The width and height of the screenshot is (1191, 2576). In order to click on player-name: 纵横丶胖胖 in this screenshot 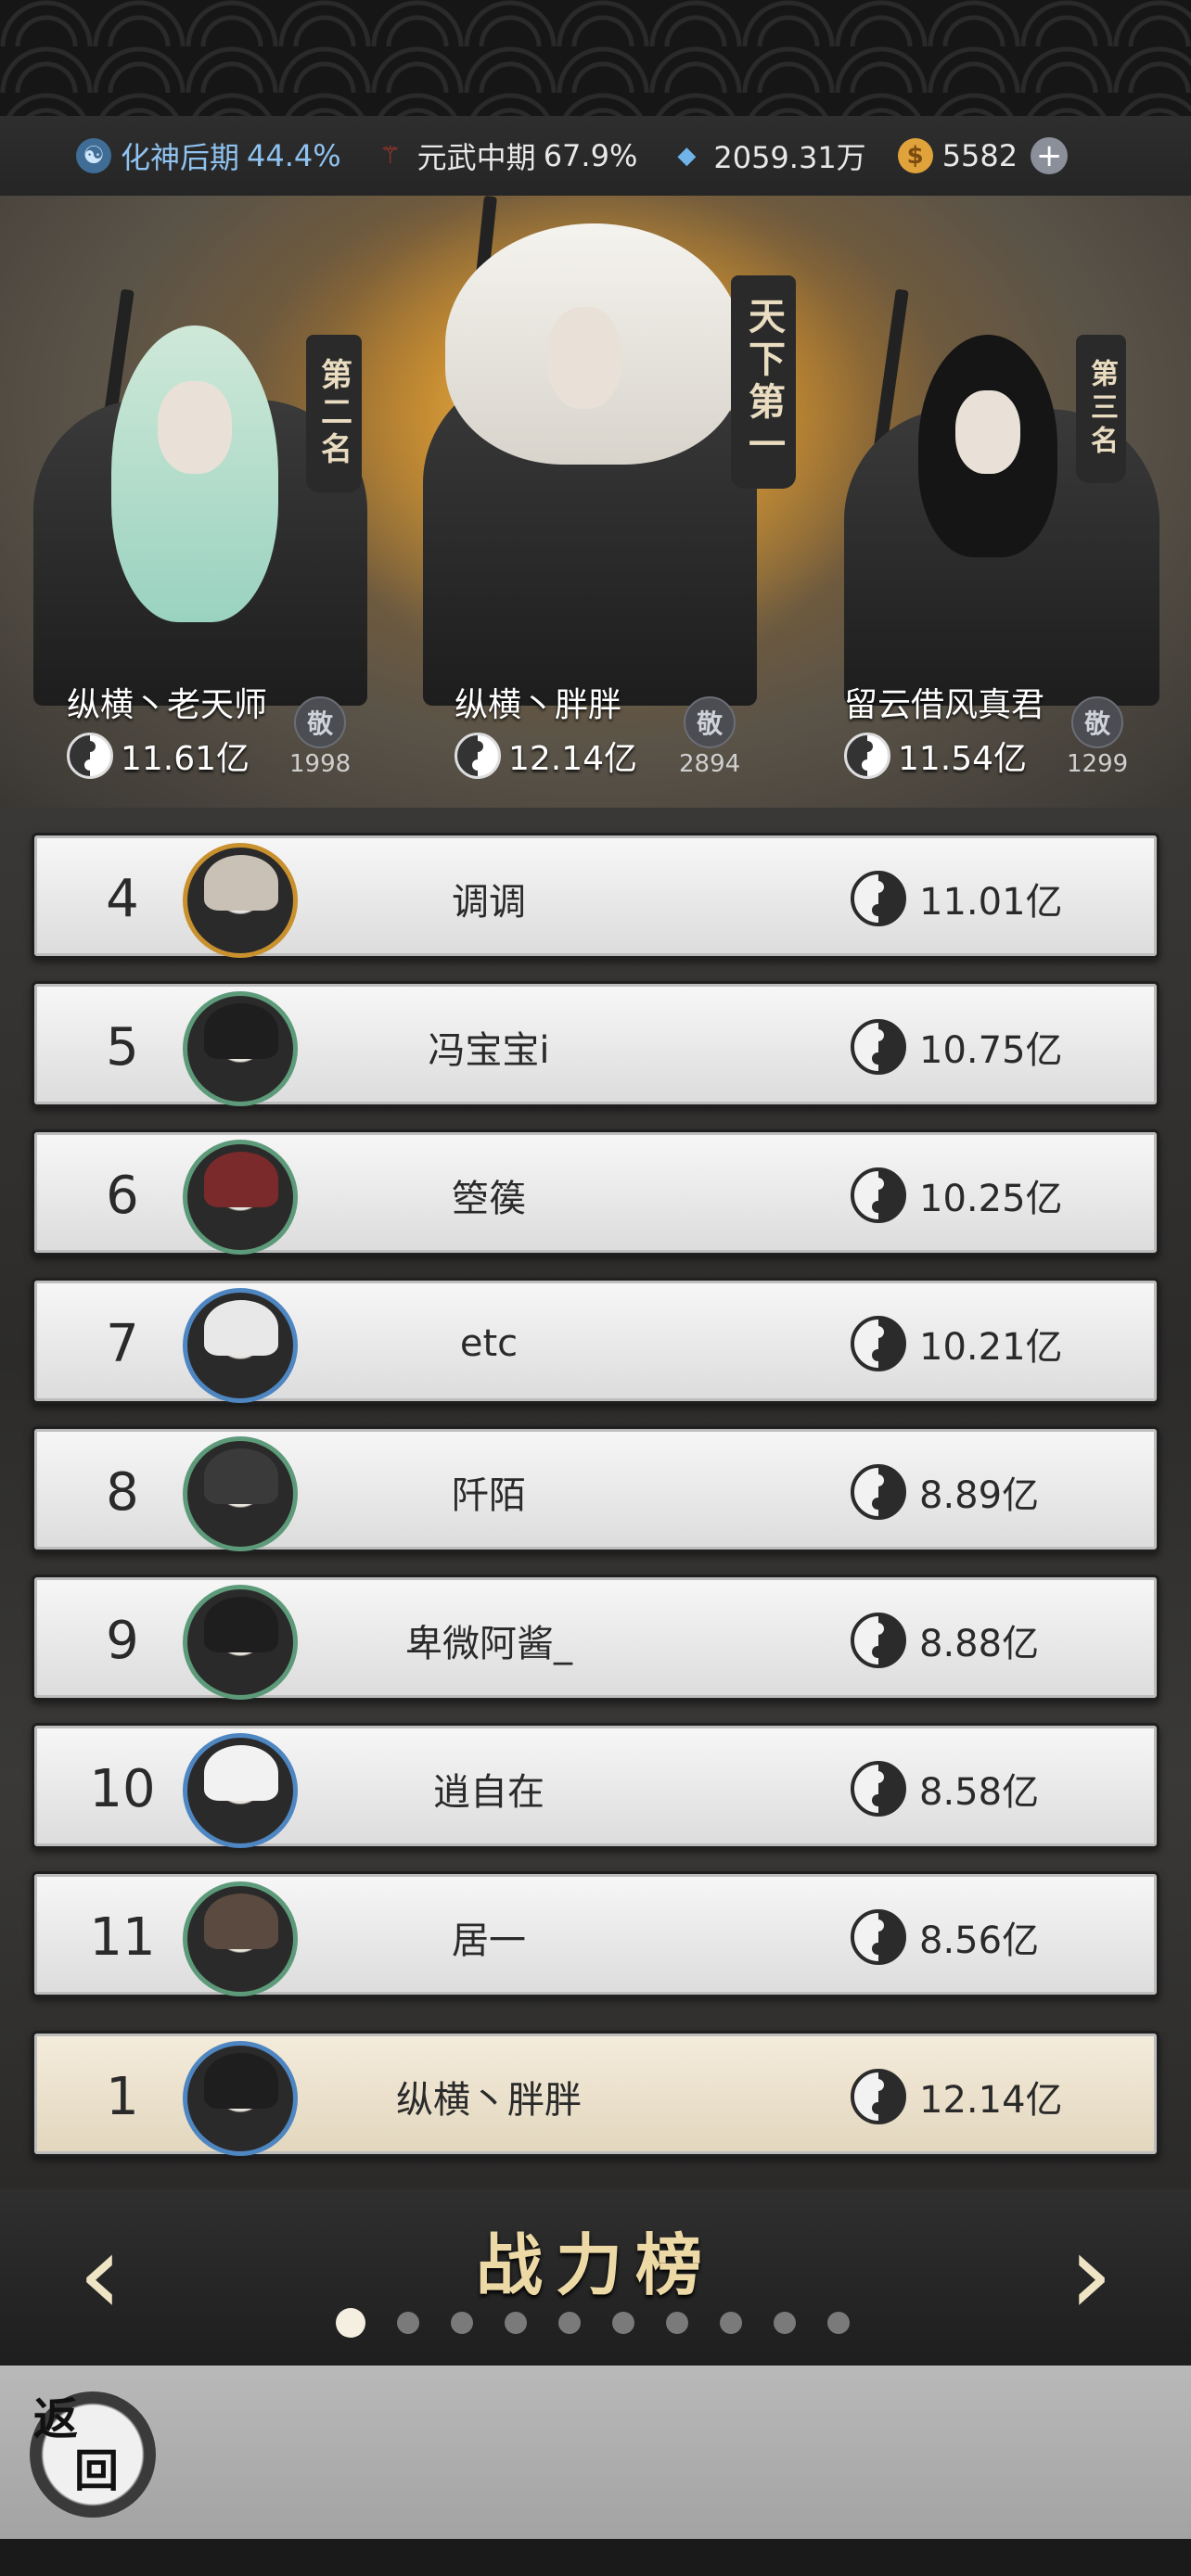, I will do `click(489, 2100)`.